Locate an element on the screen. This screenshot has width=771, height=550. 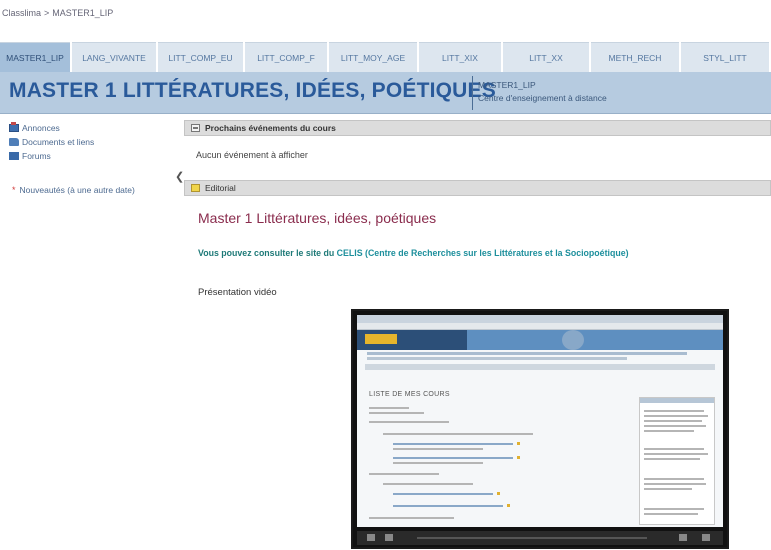
course-code: MASTER1_LIP is located at coordinates (507, 85).